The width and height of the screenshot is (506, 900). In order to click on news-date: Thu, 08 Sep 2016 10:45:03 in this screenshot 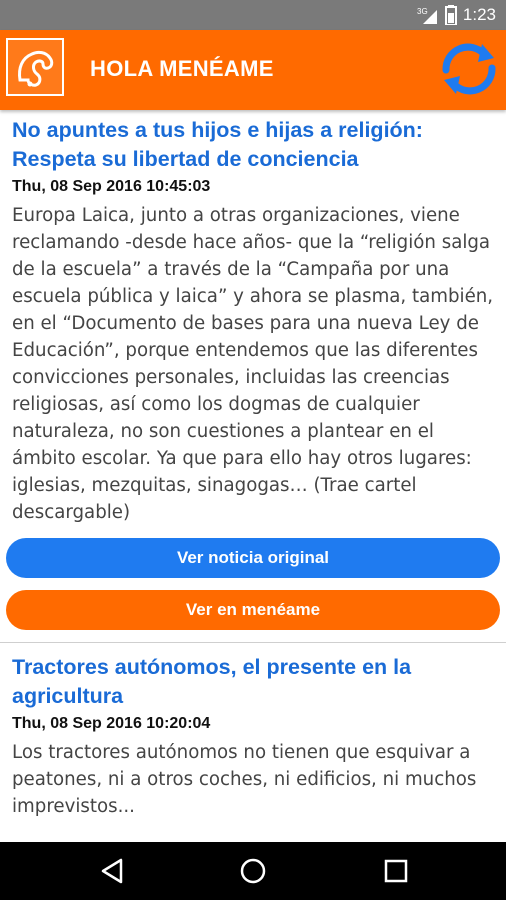, I will do `click(111, 186)`.